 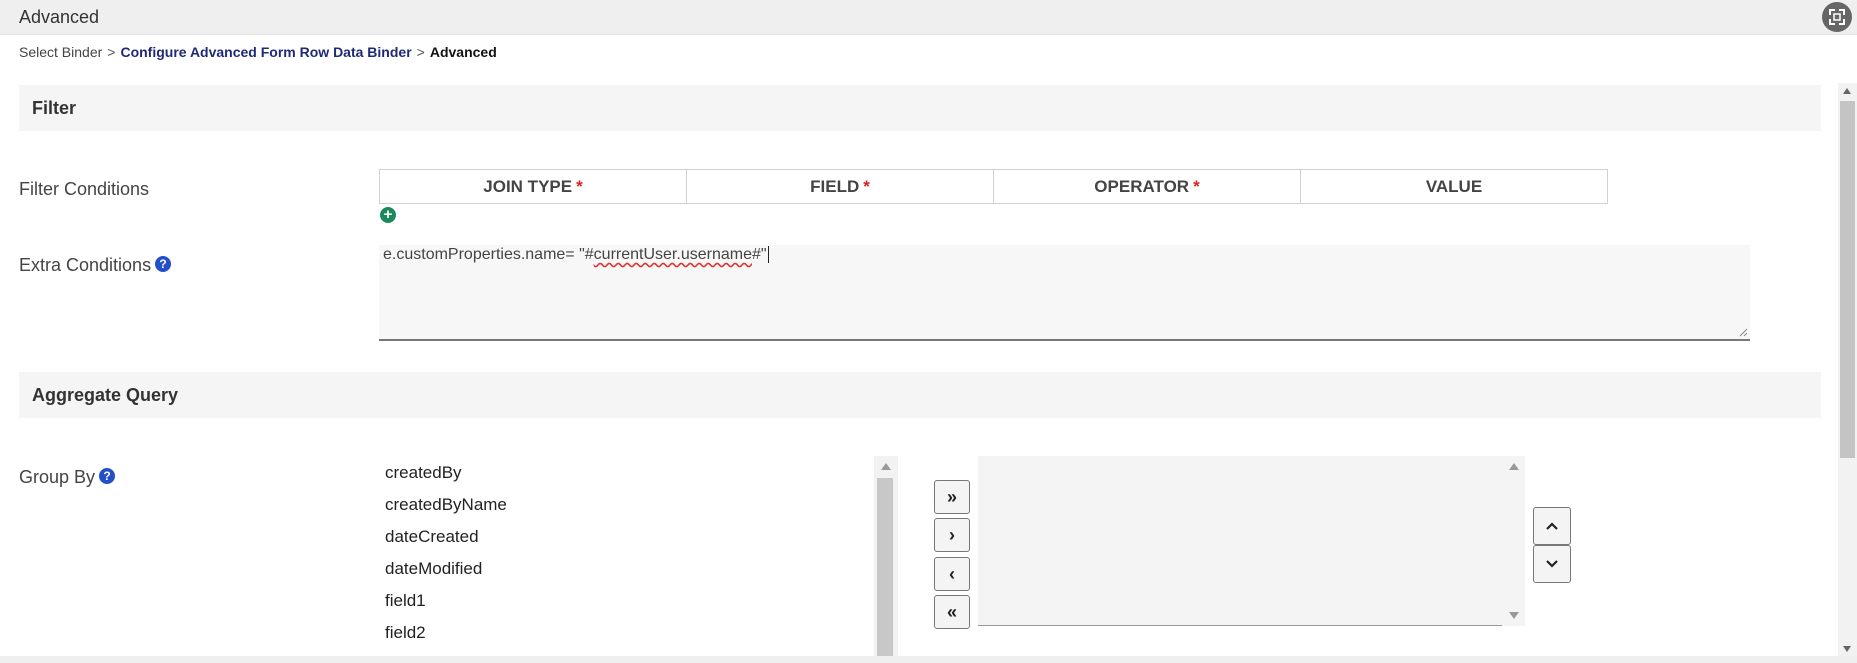 What do you see at coordinates (952, 497) in the screenshot?
I see `add-all-button: »` at bounding box center [952, 497].